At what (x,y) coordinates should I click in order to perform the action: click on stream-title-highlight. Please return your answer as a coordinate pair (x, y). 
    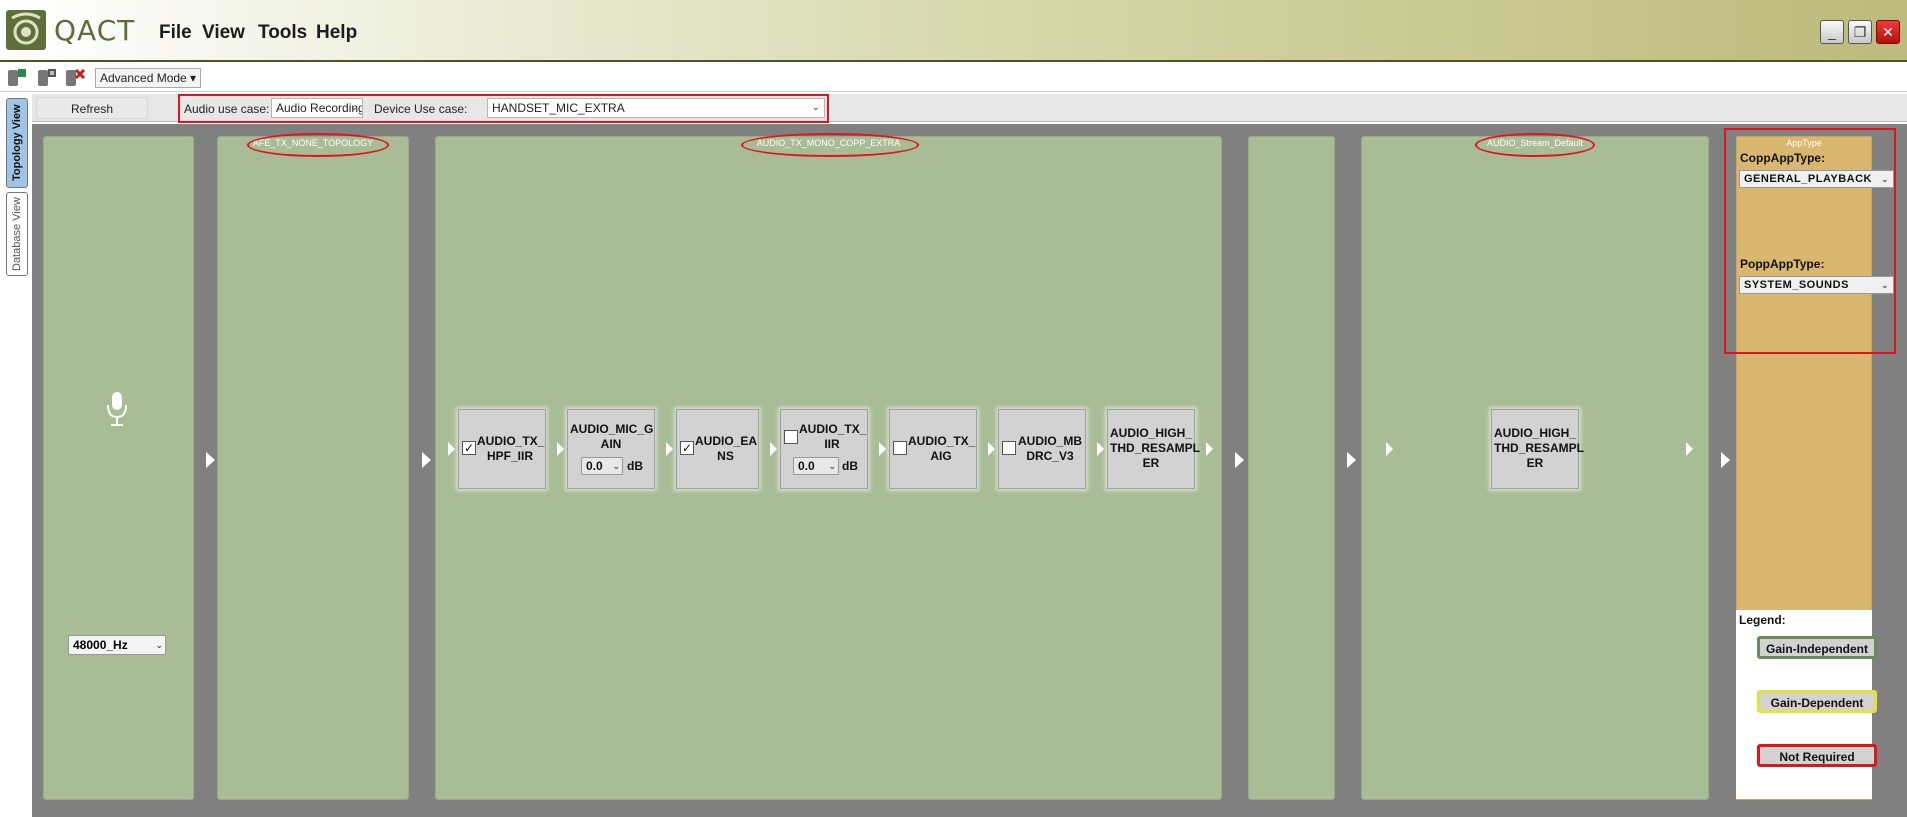
    Looking at the image, I should click on (1535, 145).